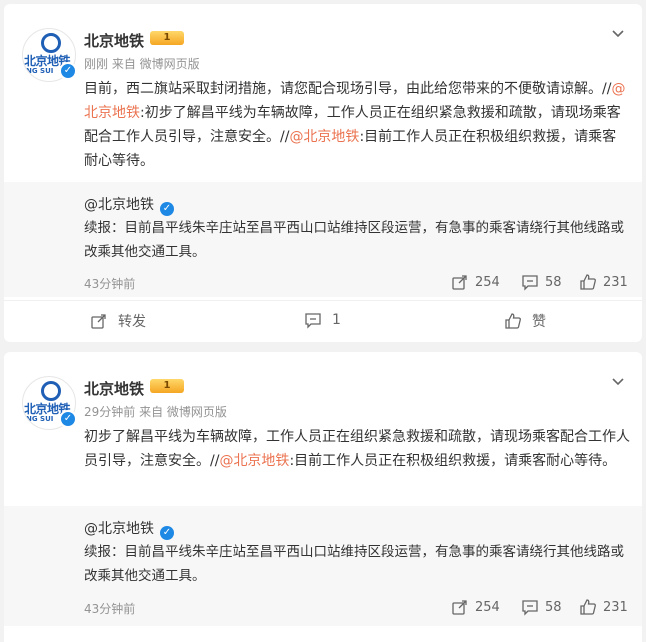  What do you see at coordinates (525, 321) in the screenshot?
I see `like-button: 赞` at bounding box center [525, 321].